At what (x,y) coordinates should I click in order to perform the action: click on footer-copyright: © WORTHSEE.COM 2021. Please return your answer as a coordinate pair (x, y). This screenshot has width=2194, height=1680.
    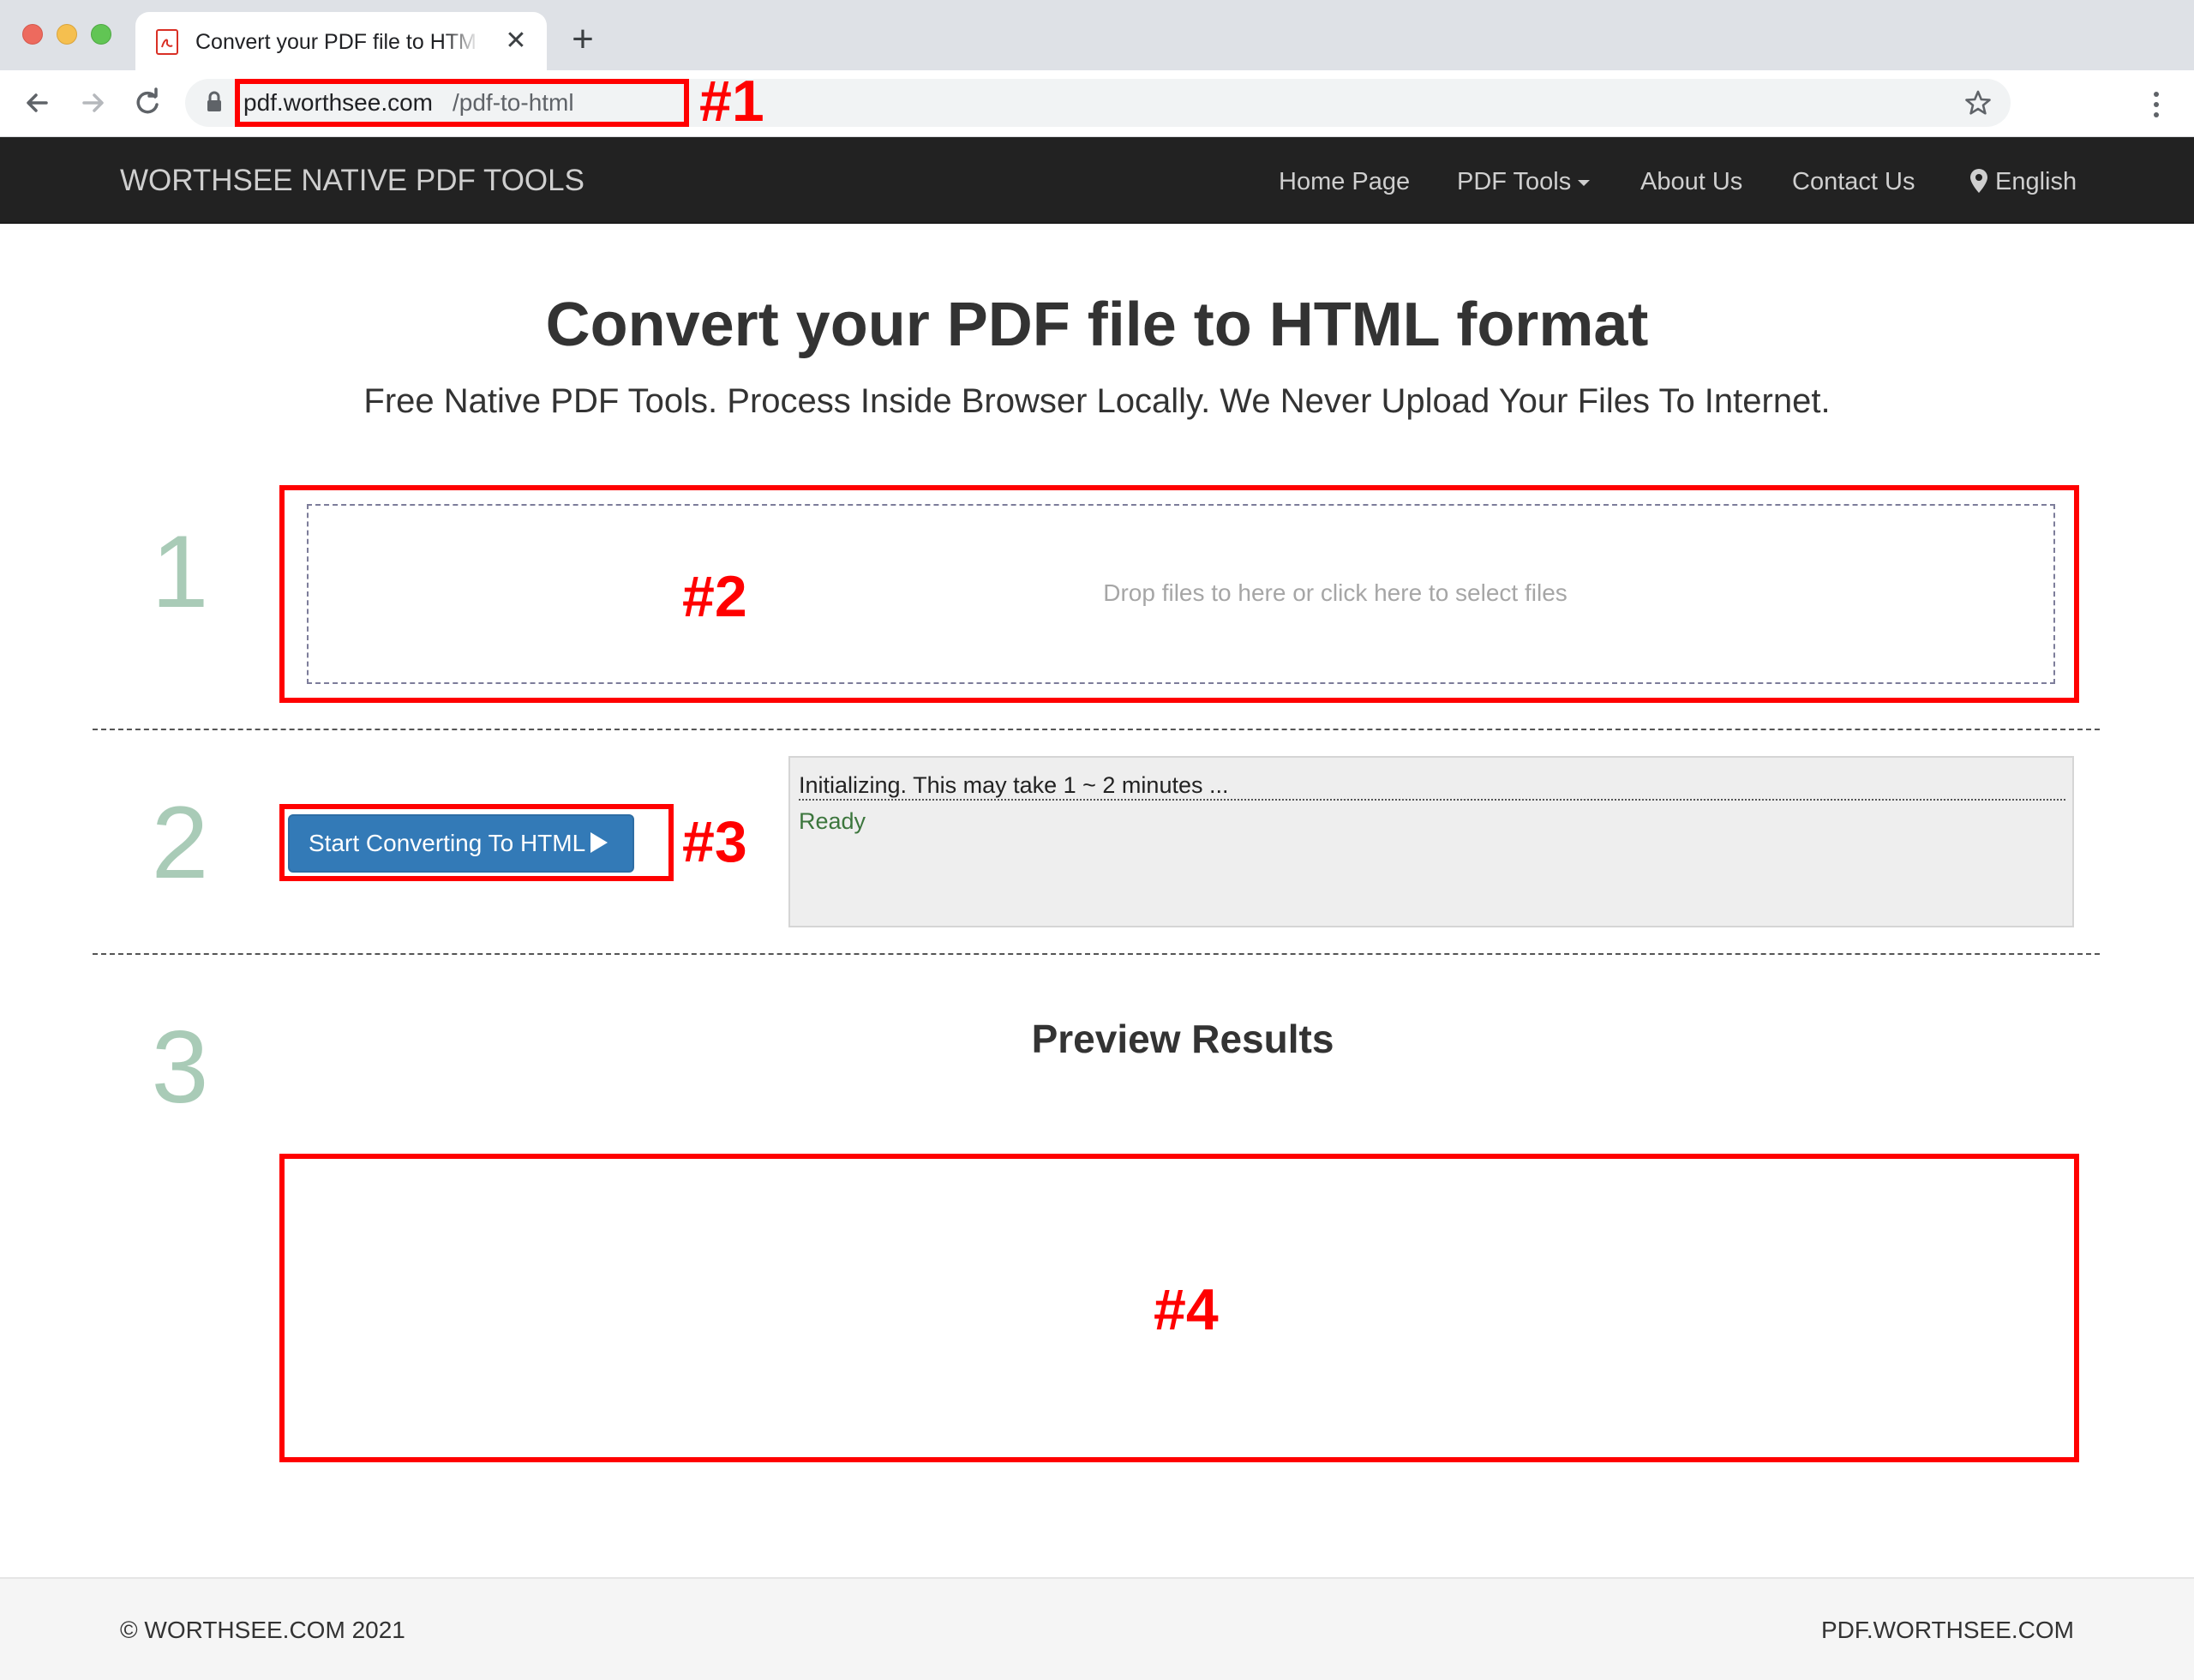
    Looking at the image, I should click on (262, 1630).